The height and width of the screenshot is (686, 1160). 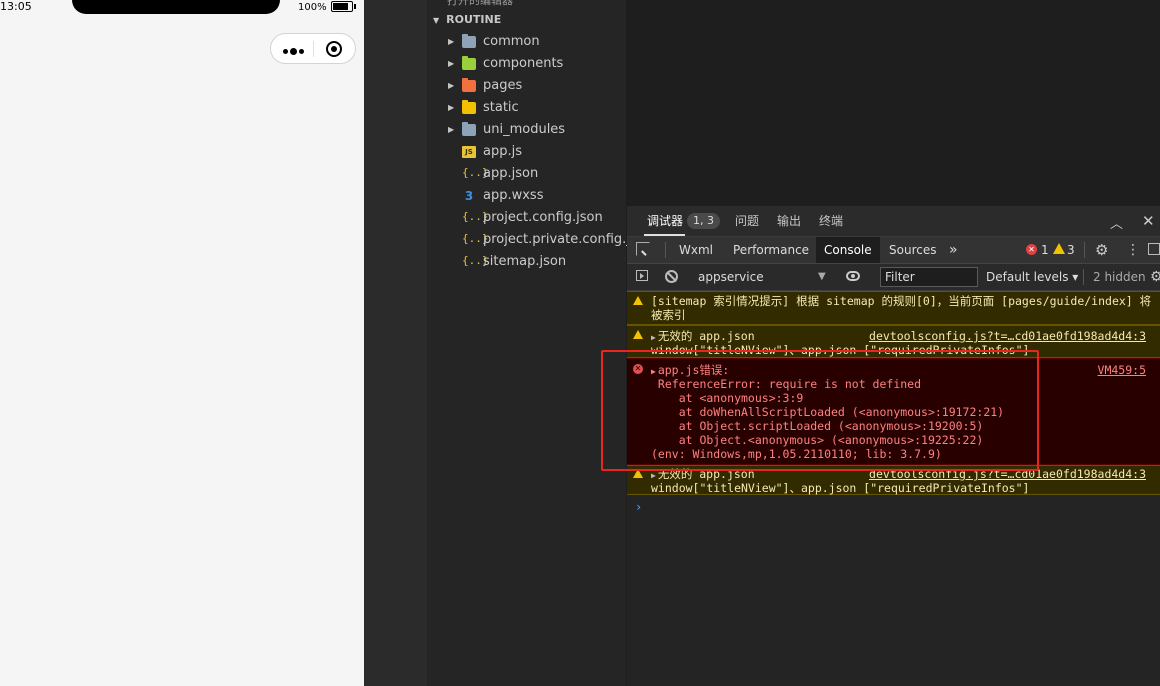 I want to click on console-prompt: ›, so click(x=638, y=507).